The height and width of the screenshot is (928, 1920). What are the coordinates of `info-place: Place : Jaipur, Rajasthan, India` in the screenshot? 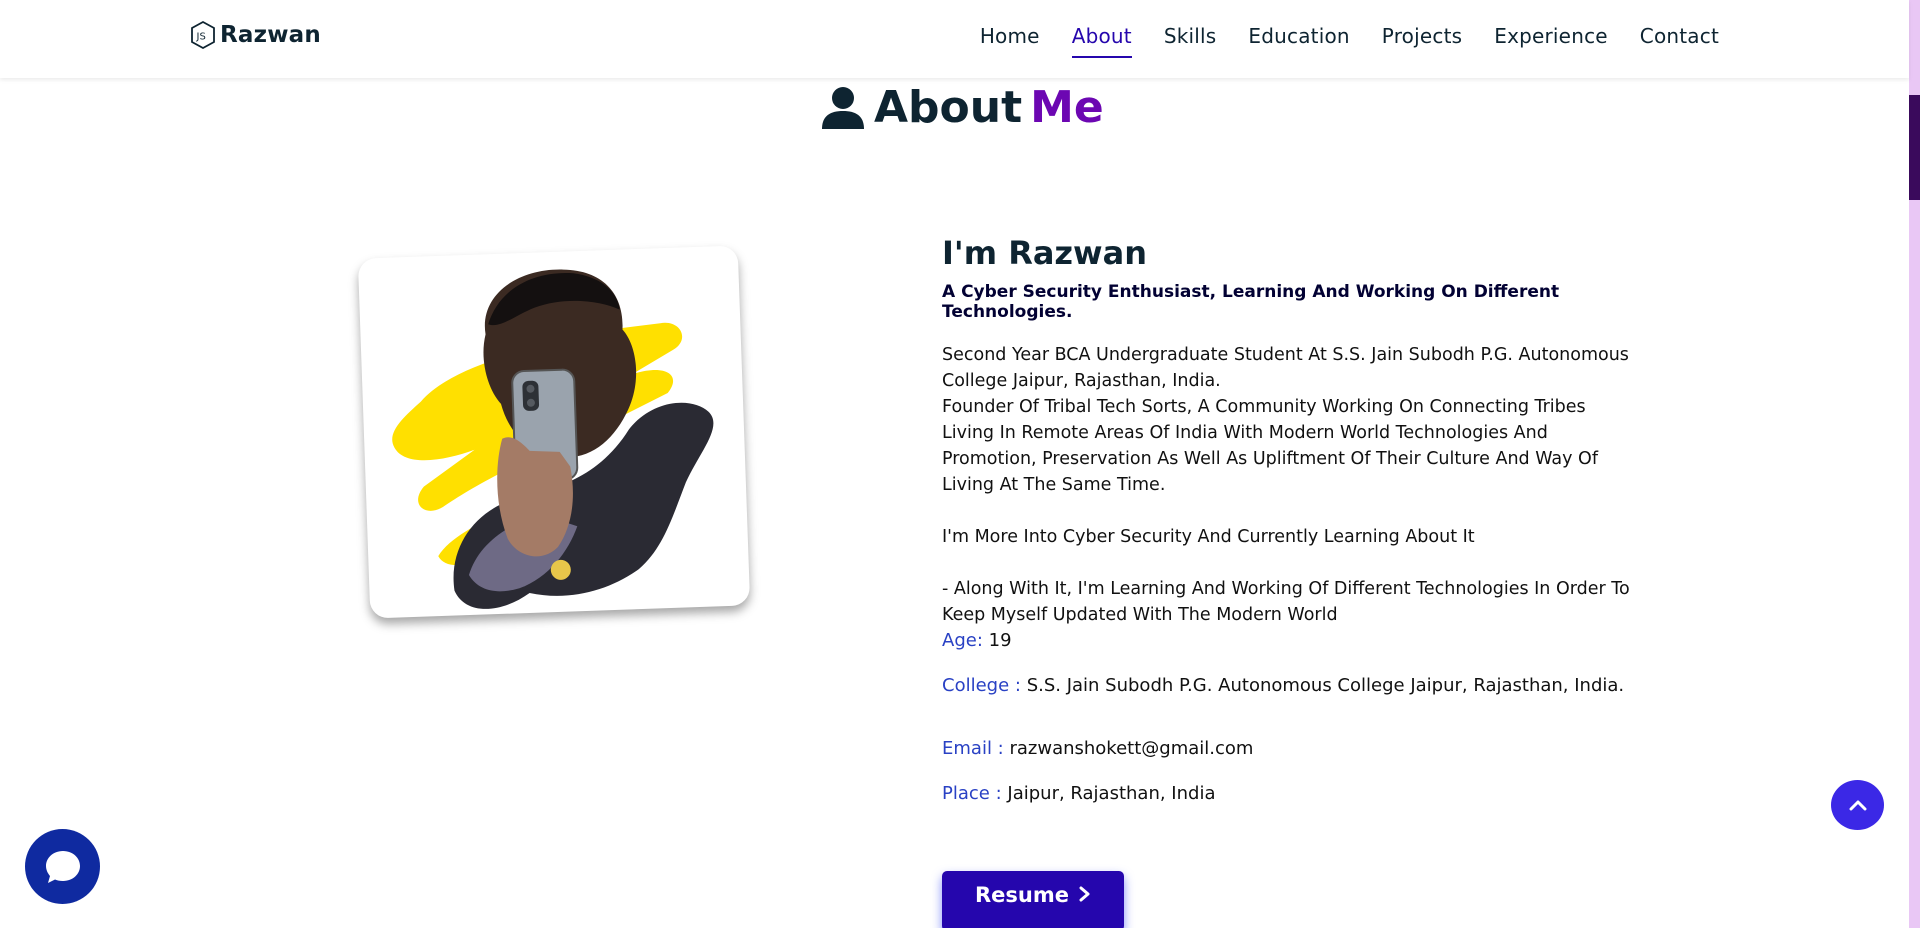 It's located at (1078, 793).